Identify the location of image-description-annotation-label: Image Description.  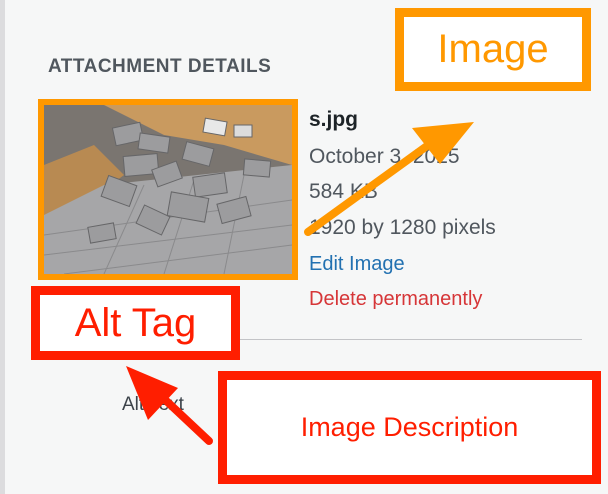
(409, 427).